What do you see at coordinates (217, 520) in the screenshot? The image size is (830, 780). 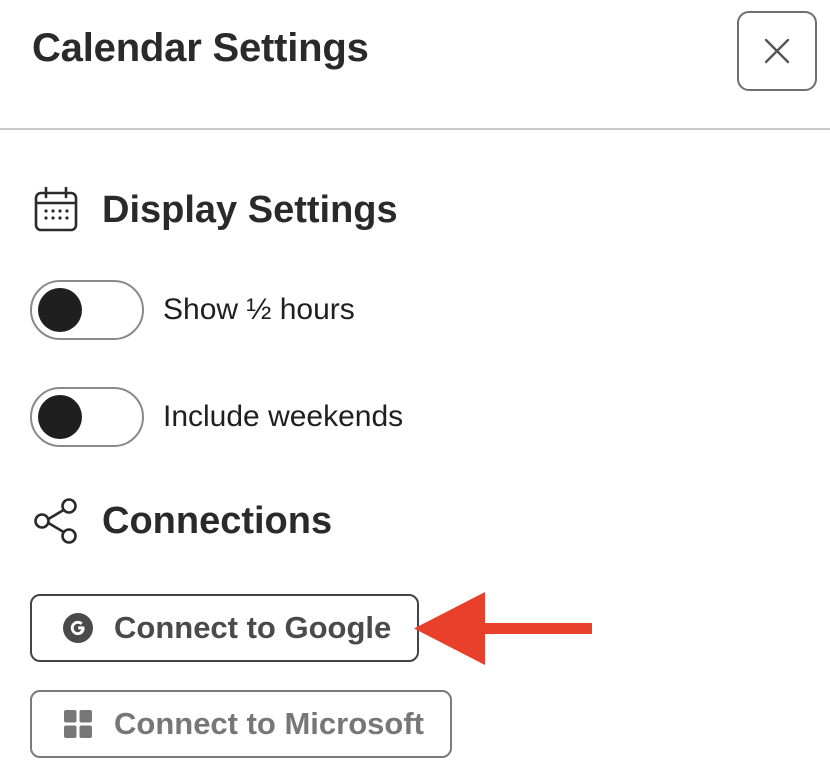 I see `connections-title: Connections` at bounding box center [217, 520].